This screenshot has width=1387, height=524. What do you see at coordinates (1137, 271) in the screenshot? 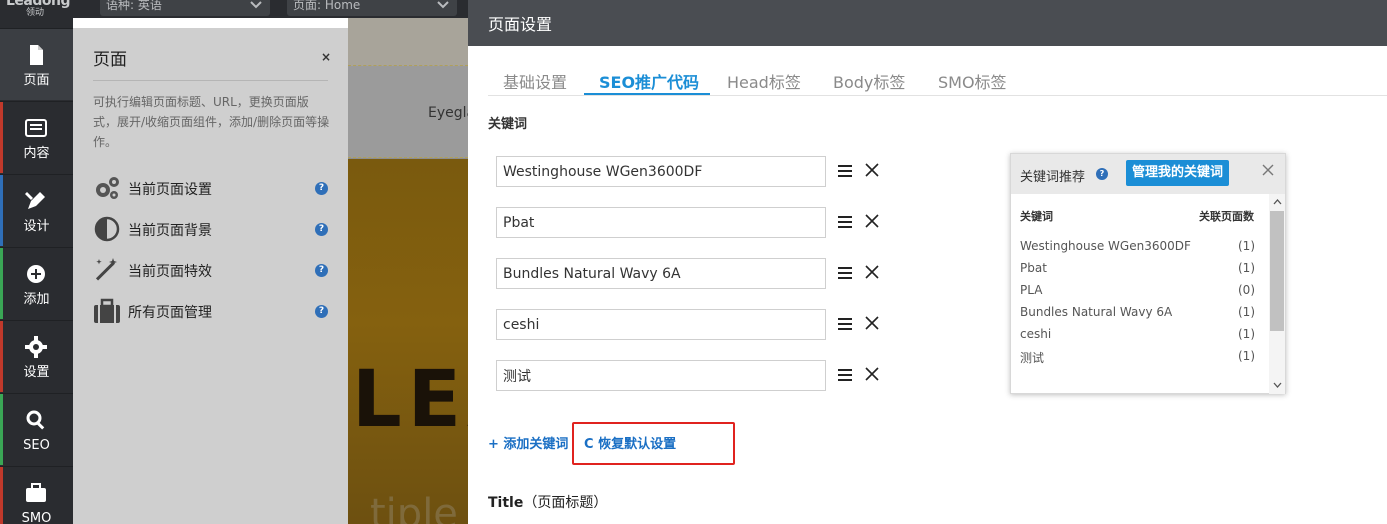
I see `recommend-row: Pbat (1)` at bounding box center [1137, 271].